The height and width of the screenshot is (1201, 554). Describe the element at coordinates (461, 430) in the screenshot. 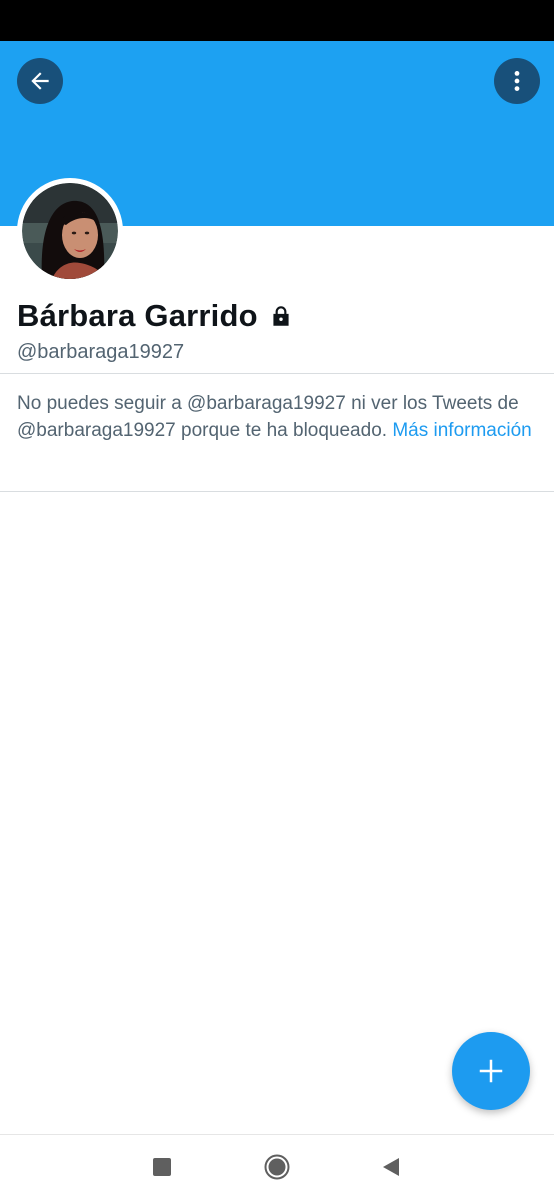

I see `more-info-link: Más información` at that location.